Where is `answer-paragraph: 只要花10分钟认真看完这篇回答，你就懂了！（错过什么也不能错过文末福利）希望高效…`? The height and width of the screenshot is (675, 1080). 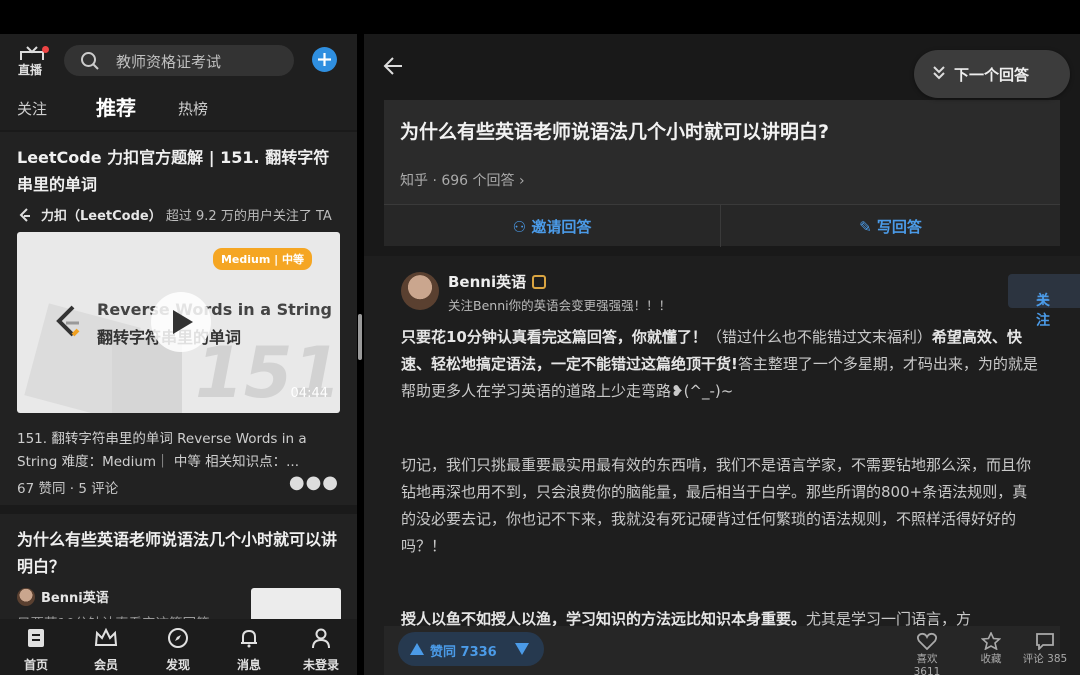 answer-paragraph: 只要花10分钟认真看完这篇回答，你就懂了！（错过什么也不能错过文末福利）希望高效… is located at coordinates (721, 364).